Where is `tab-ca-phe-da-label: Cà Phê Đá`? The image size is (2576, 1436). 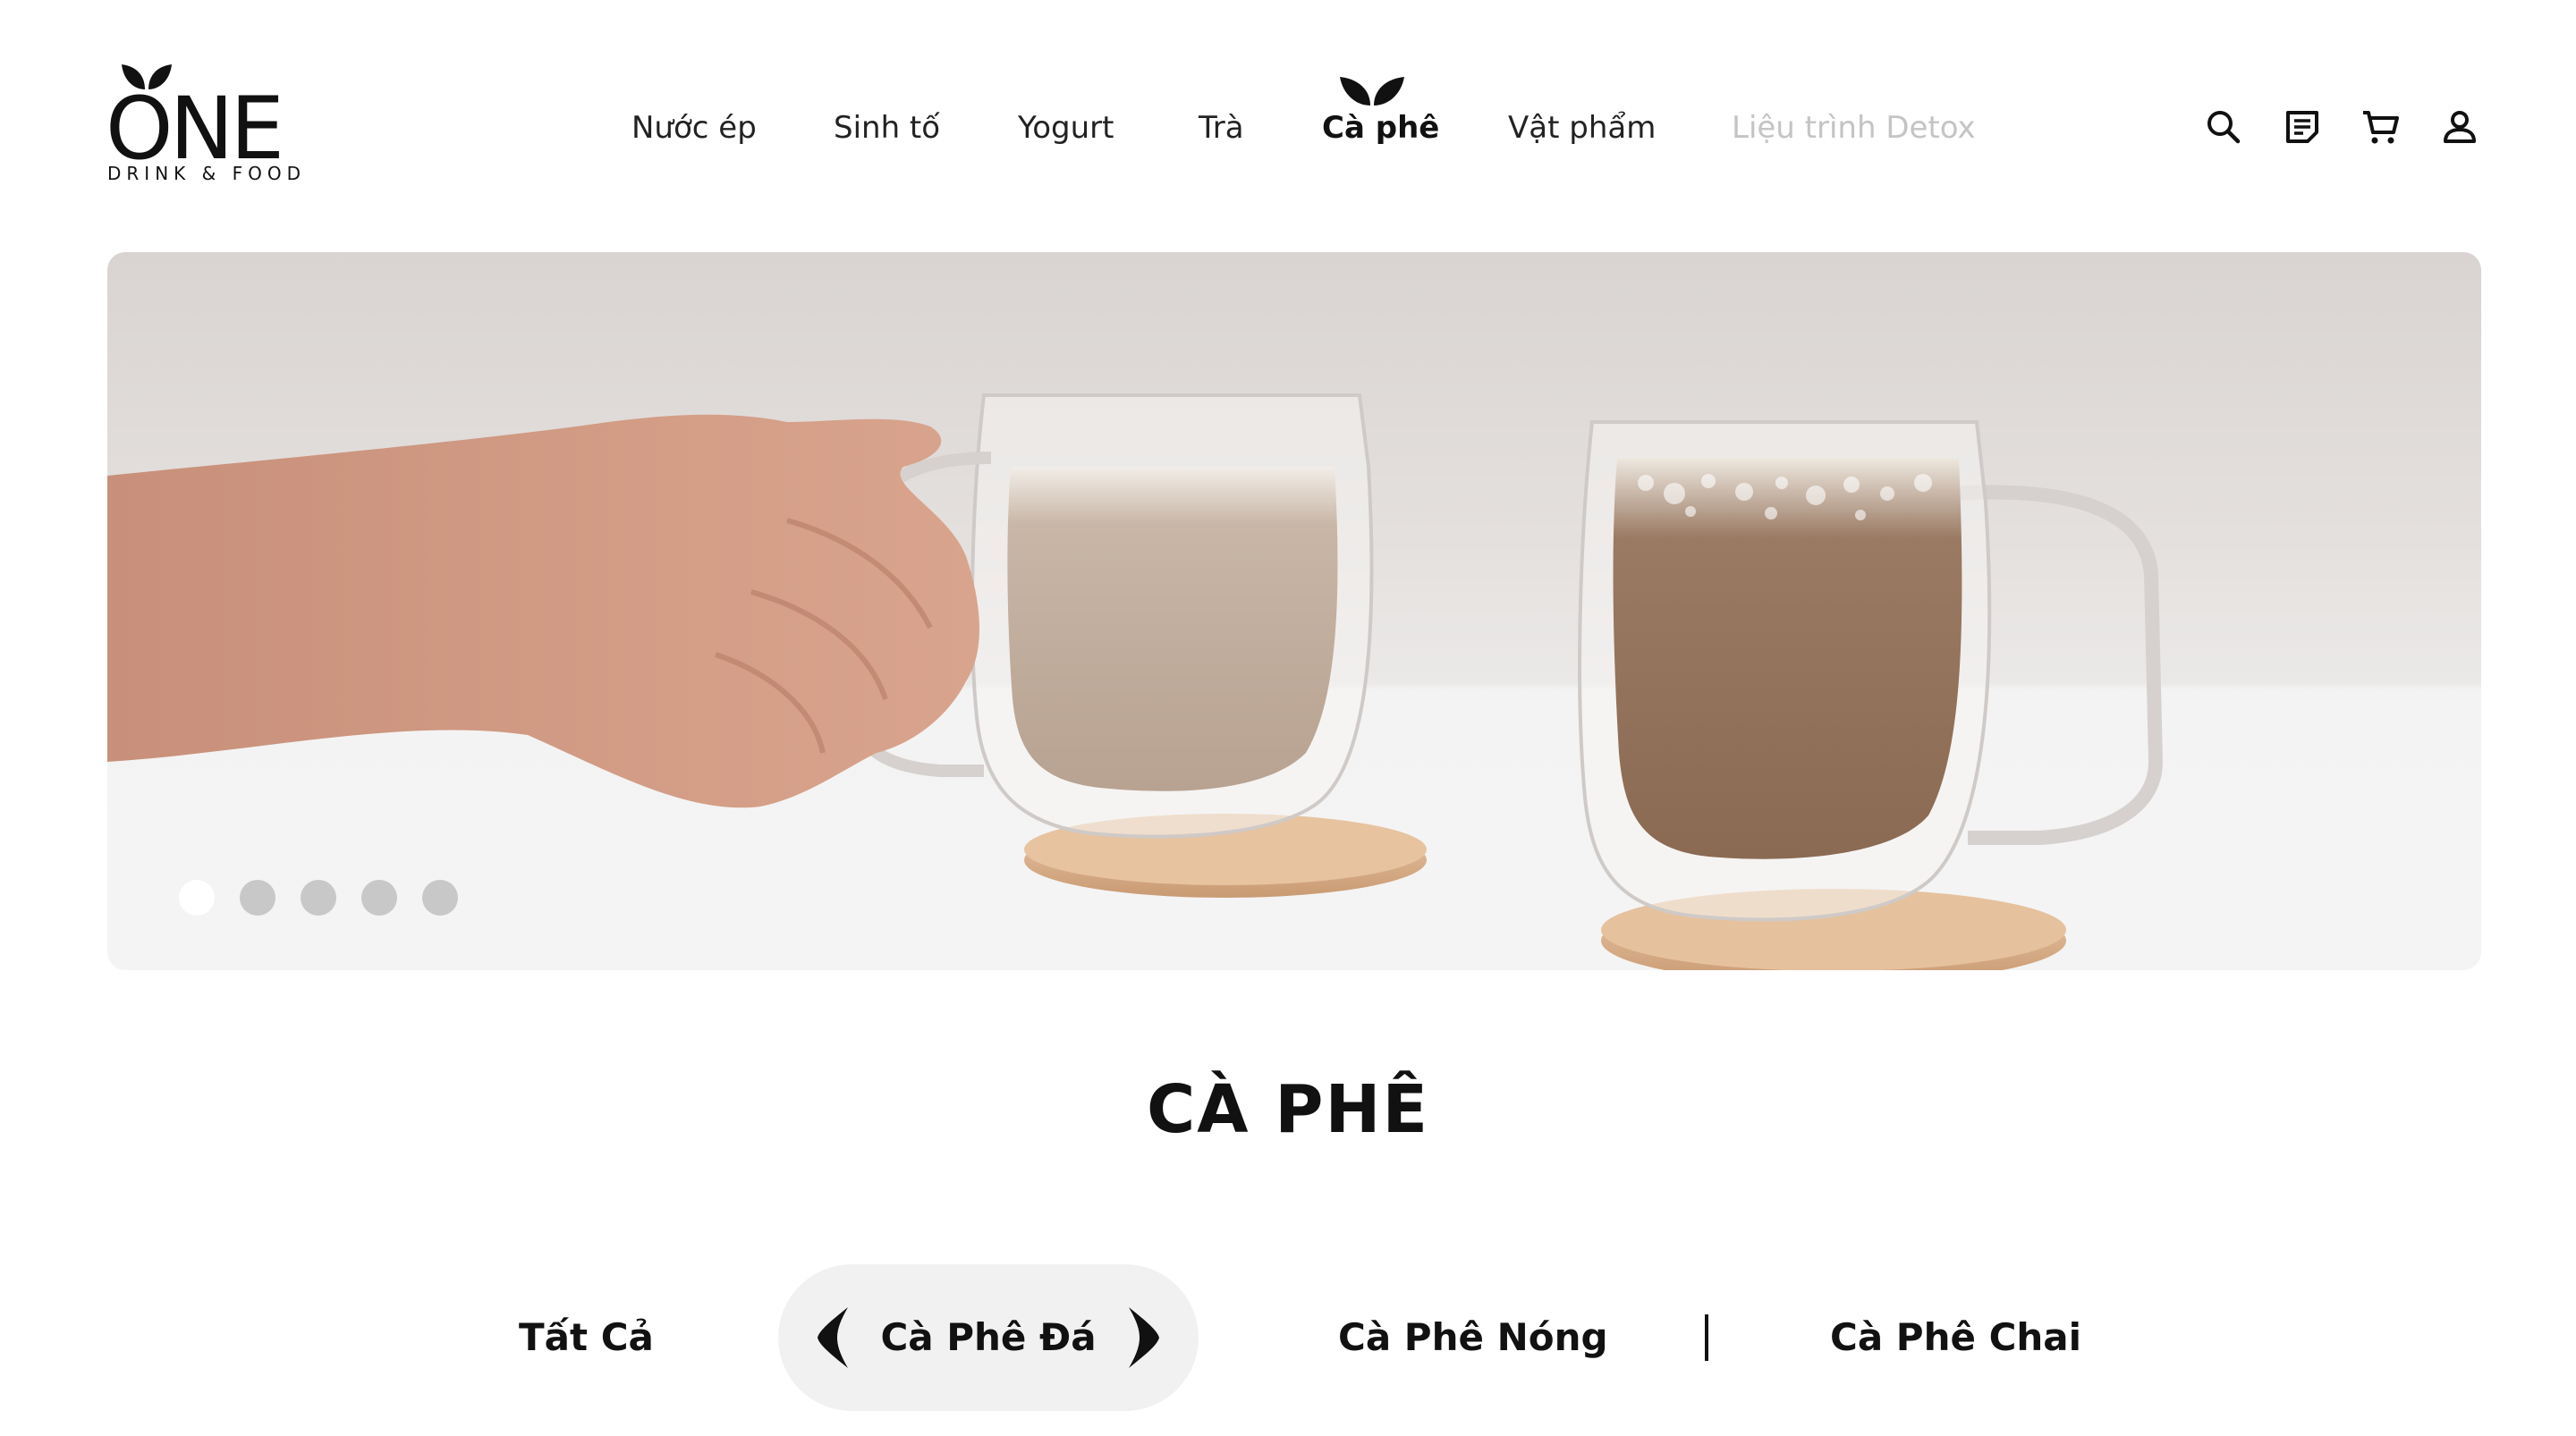
tab-ca-phe-da-label: Cà Phê Đá is located at coordinates (988, 1337).